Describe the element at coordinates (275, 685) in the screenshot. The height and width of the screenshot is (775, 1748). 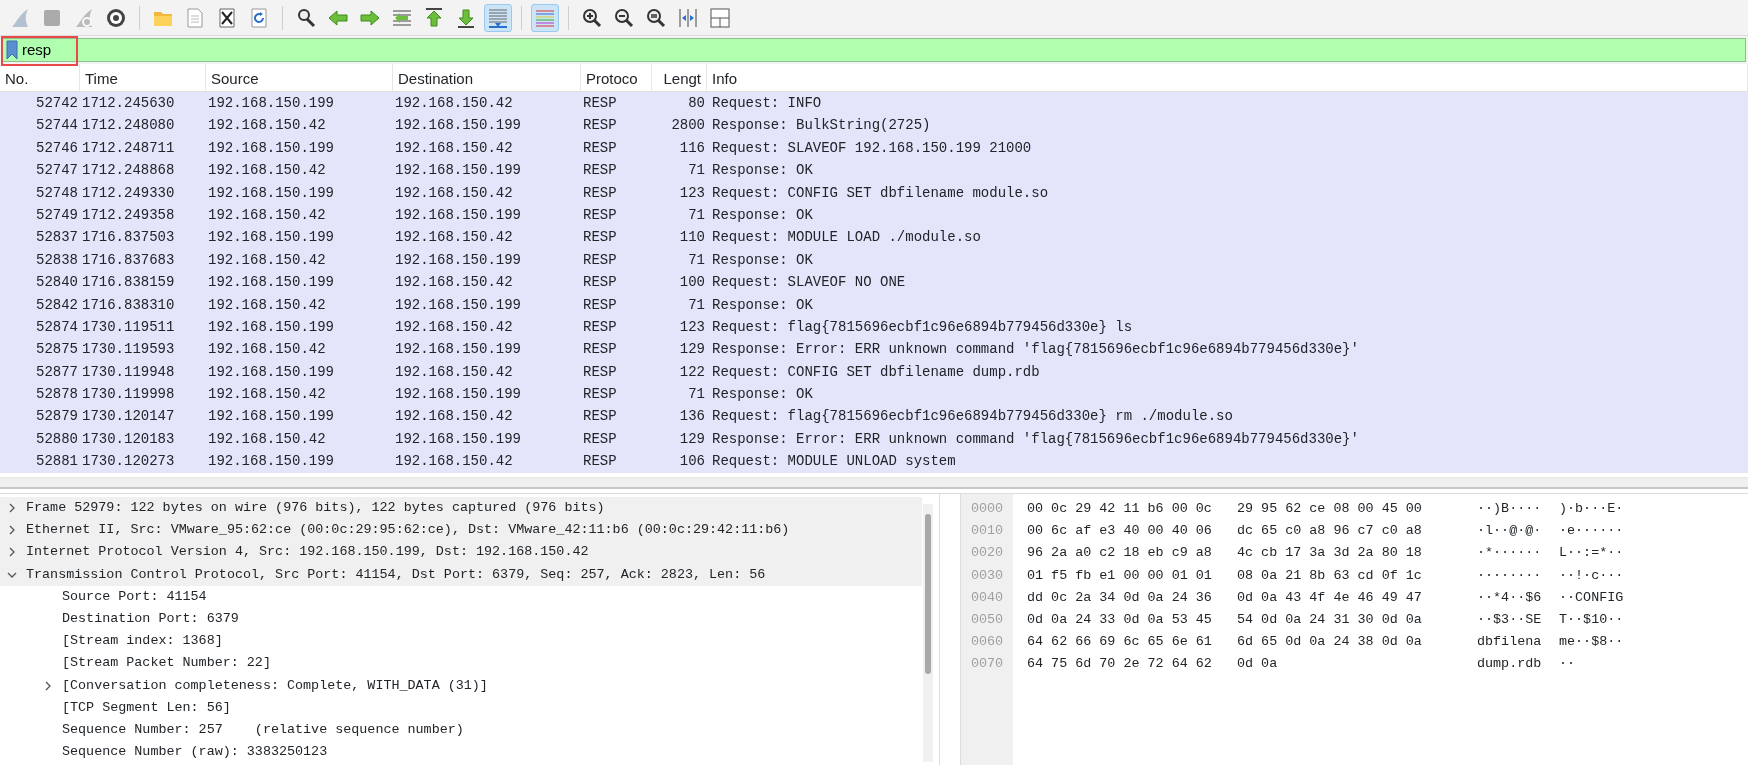
I see `tree-item: [Conversation completeness: Complete, WITH_DATA (31)]` at that location.